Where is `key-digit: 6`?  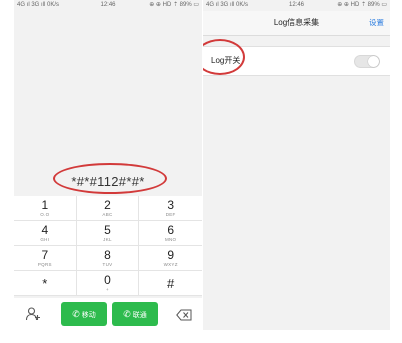
key-digit: 6 is located at coordinates (170, 230).